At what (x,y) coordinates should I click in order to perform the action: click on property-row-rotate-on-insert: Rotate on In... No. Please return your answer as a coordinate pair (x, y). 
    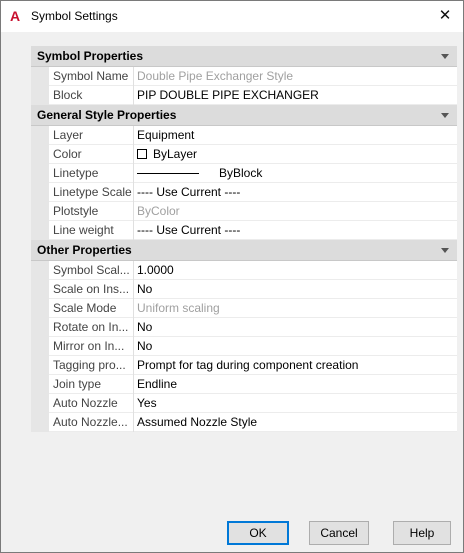
    Looking at the image, I should click on (244, 327).